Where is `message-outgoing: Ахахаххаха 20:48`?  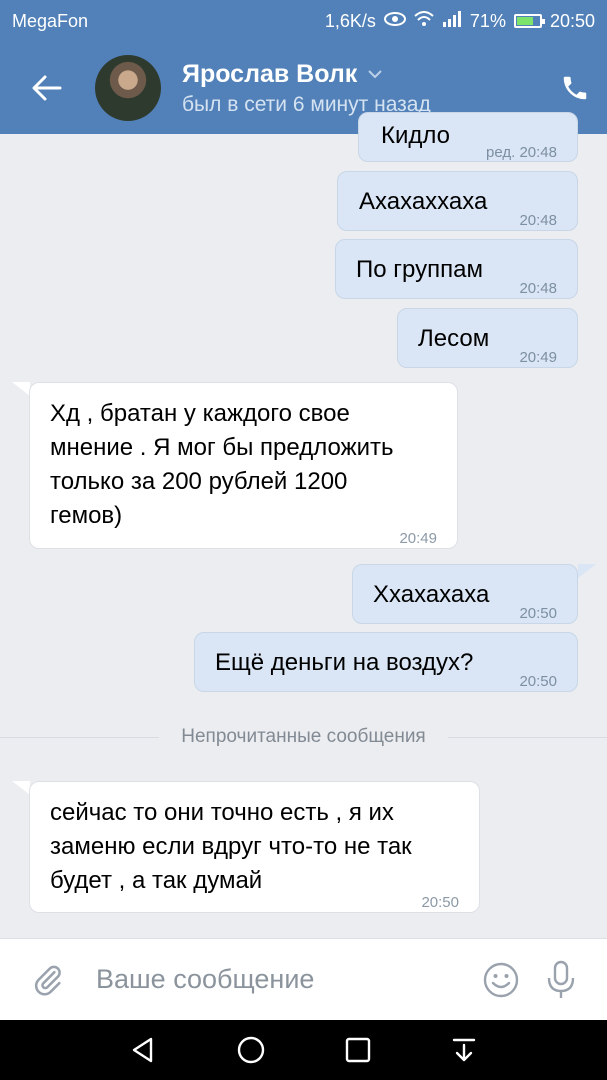
message-outgoing: Ахахаххаха 20:48 is located at coordinates (457, 201).